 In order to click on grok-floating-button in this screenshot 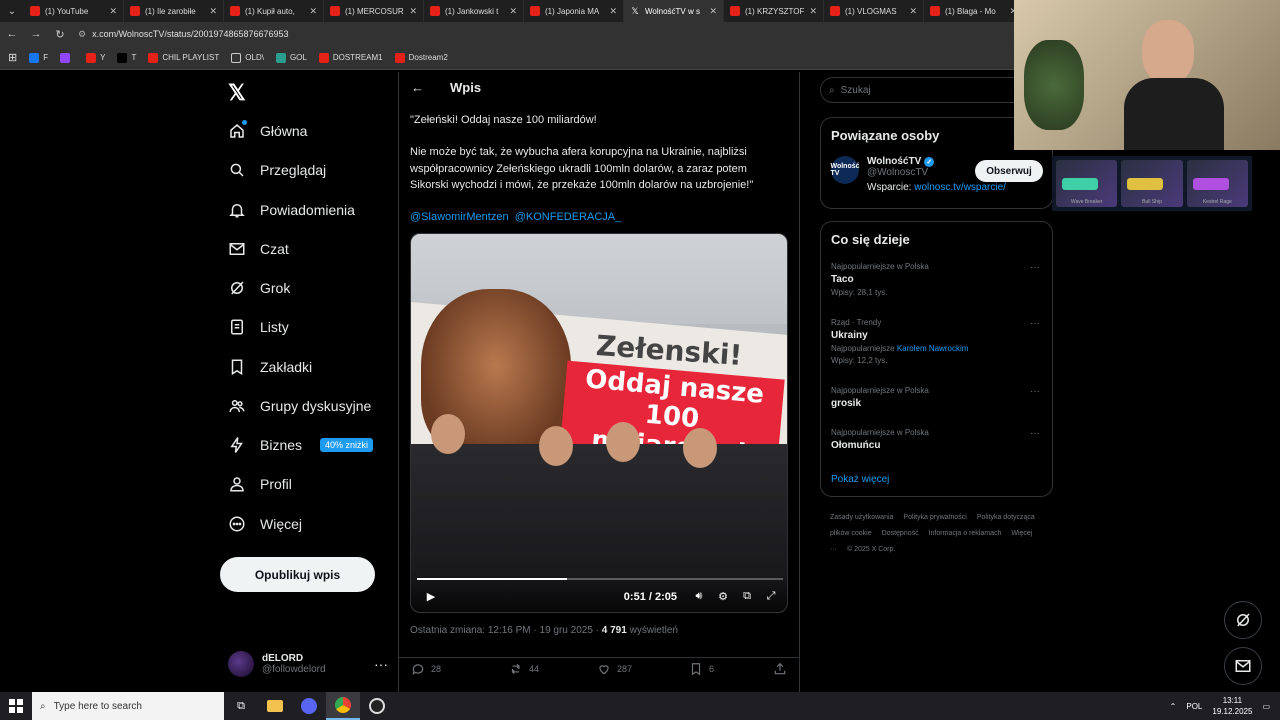, I will do `click(1243, 620)`.